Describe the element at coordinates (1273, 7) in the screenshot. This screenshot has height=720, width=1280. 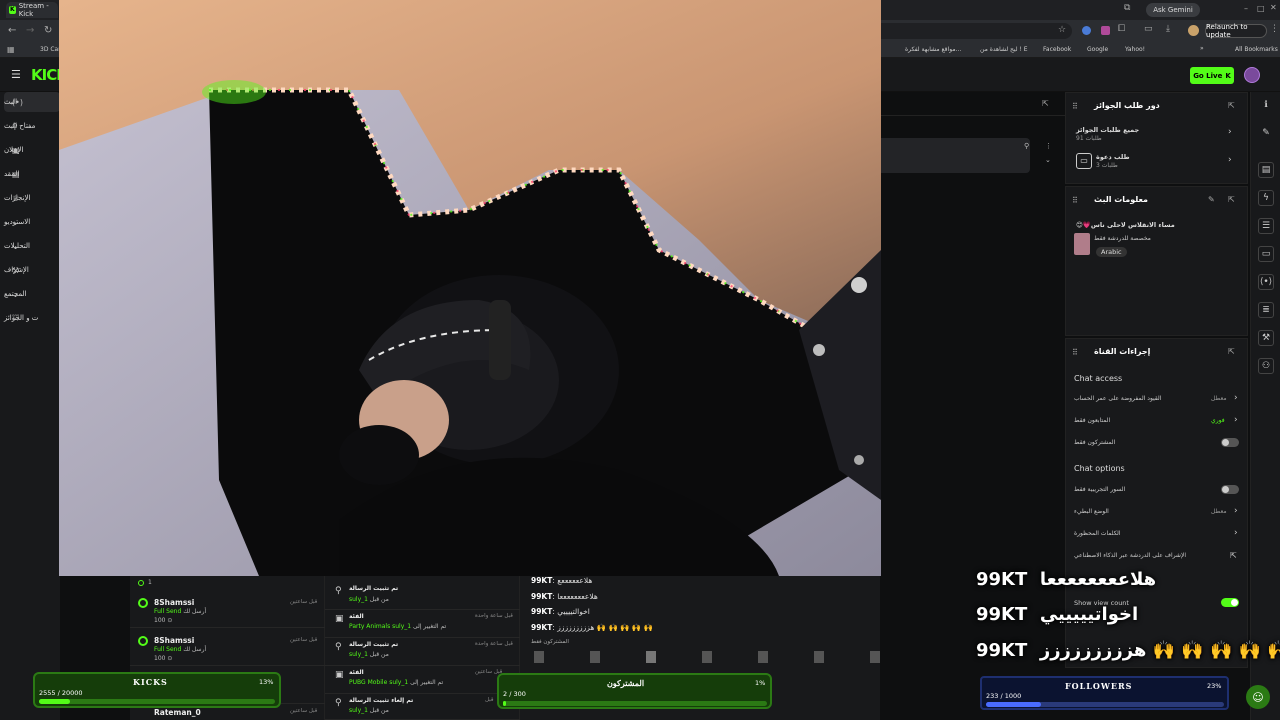
I see `close-window-icon: ✕` at that location.